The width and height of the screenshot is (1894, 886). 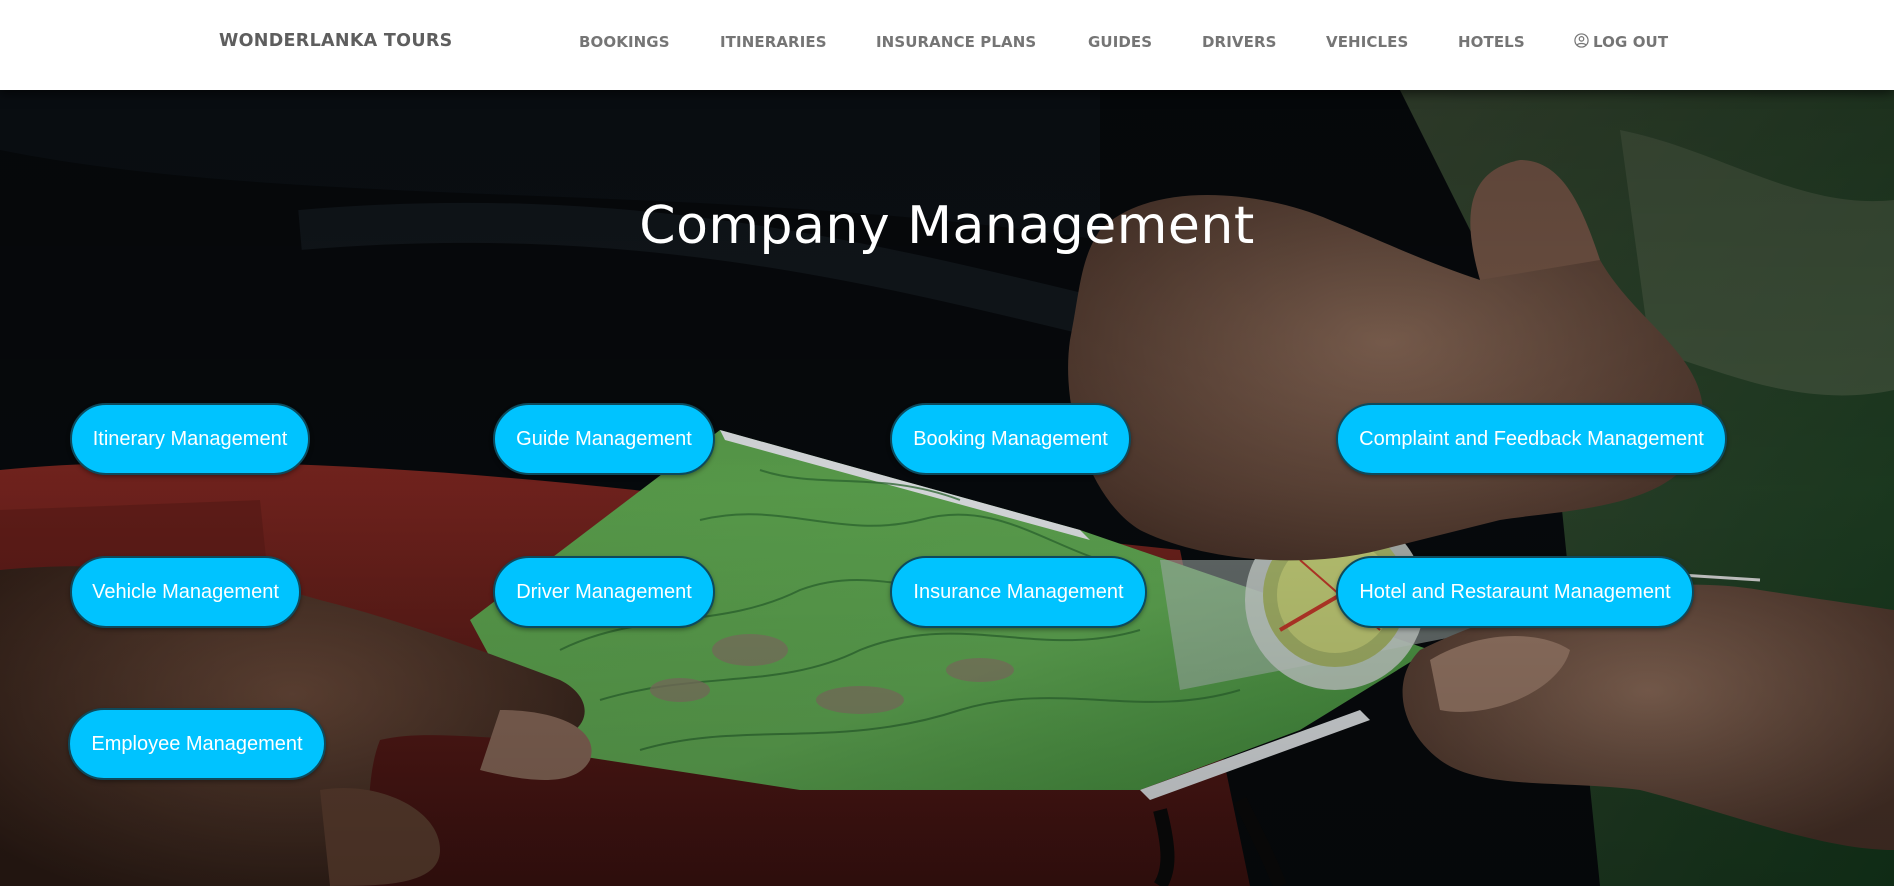 I want to click on driver-management-button: Driver Management, so click(x=604, y=592).